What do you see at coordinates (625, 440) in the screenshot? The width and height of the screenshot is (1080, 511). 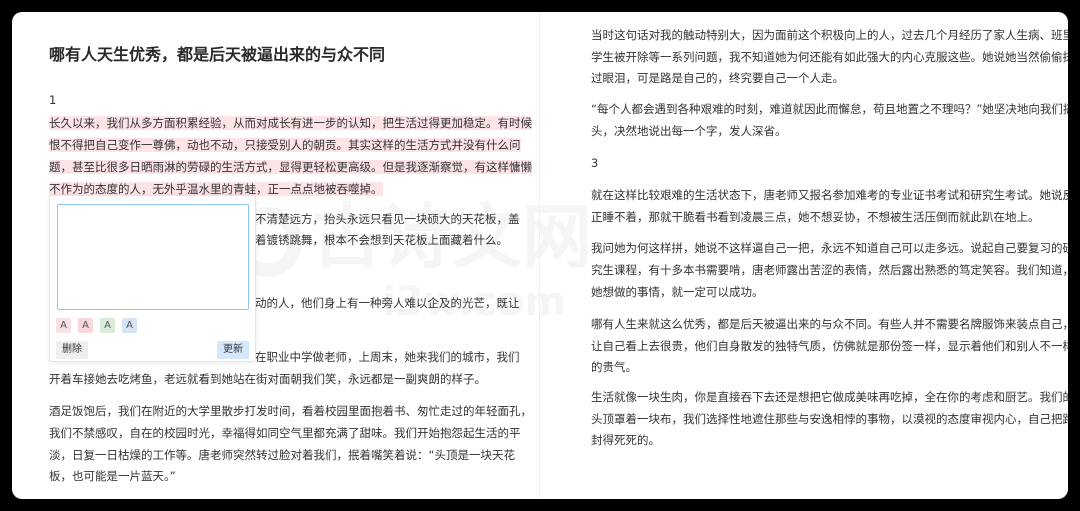 I see `paragraph-line: 封得死死的。` at bounding box center [625, 440].